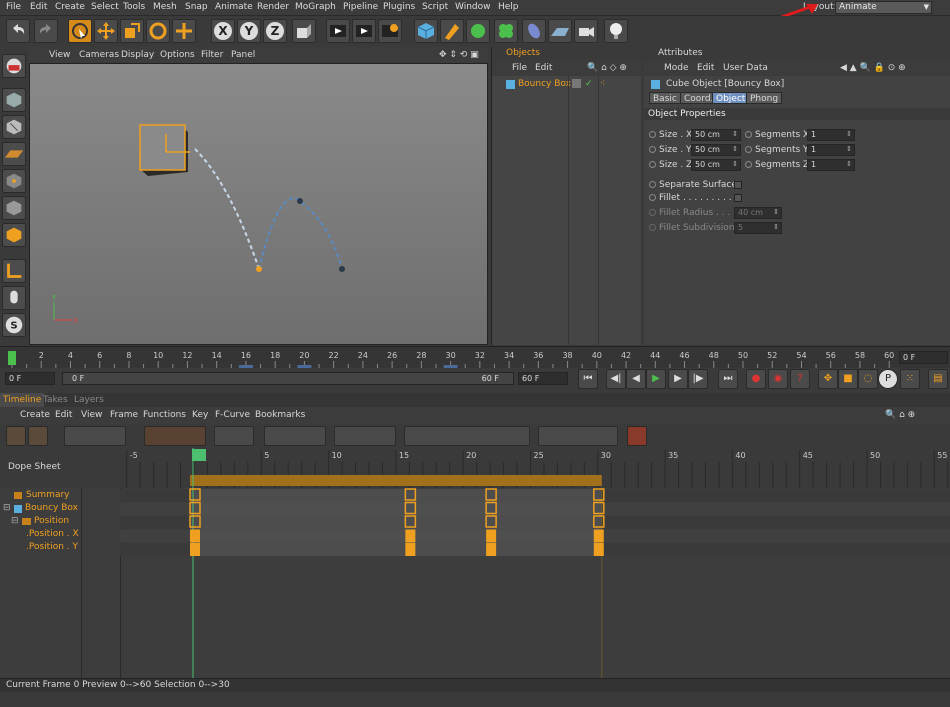  I want to click on viewport-menu-display: Display, so click(137, 55).